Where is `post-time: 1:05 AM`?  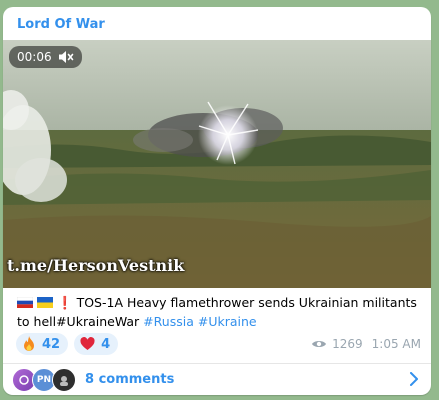 post-time: 1:05 AM is located at coordinates (396, 344).